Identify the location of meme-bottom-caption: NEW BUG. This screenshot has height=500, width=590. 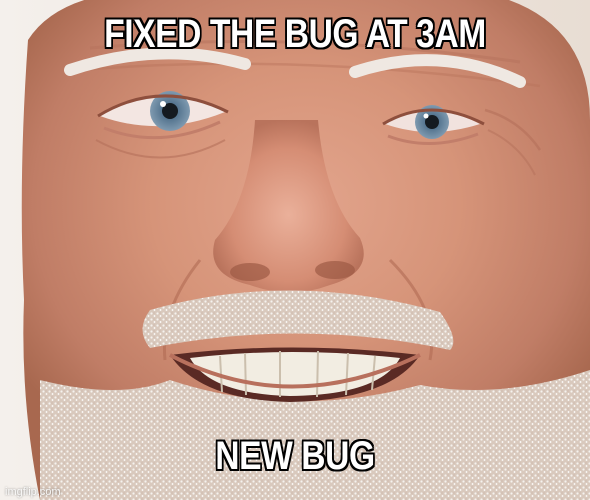
(295, 456).